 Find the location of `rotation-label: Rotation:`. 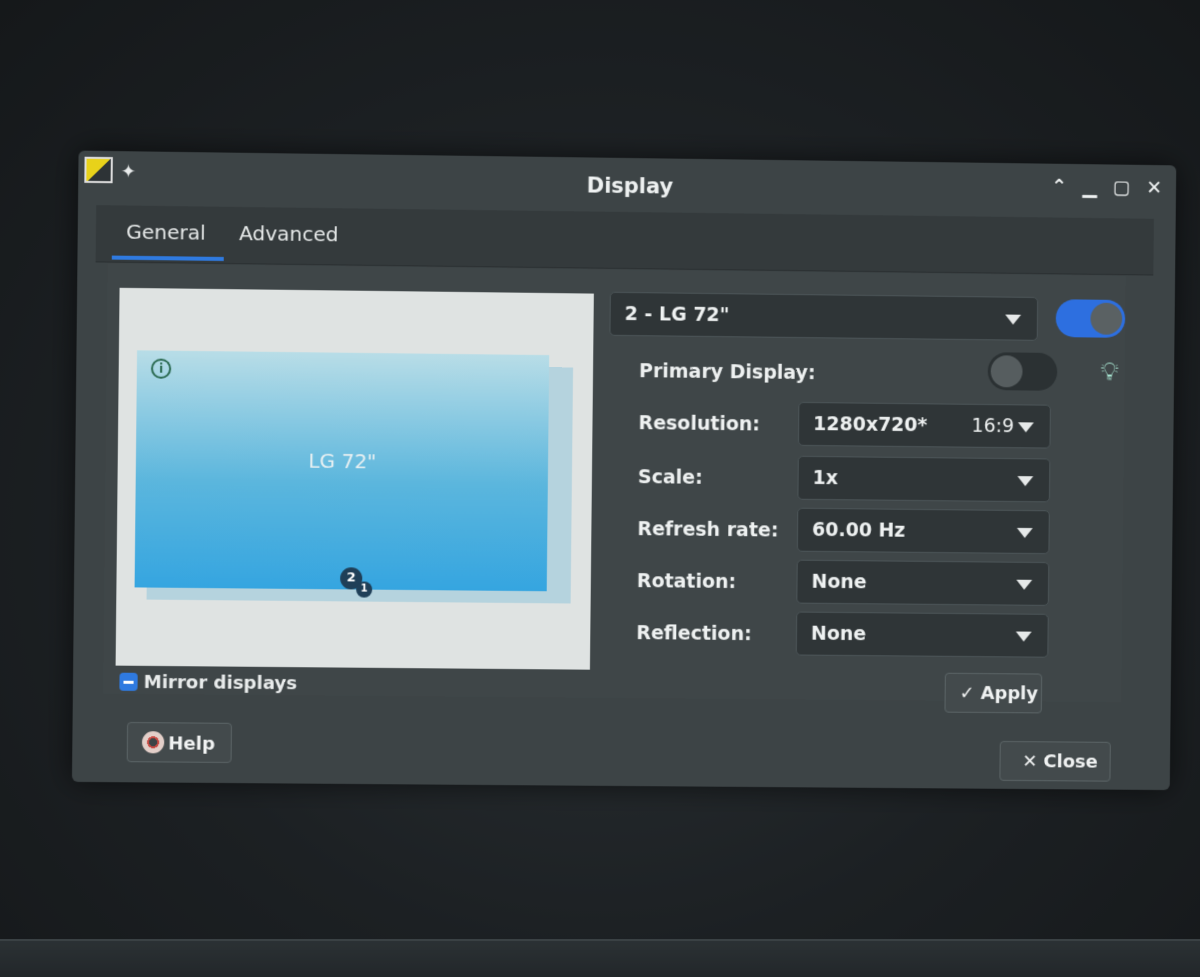

rotation-label: Rotation: is located at coordinates (686, 581).